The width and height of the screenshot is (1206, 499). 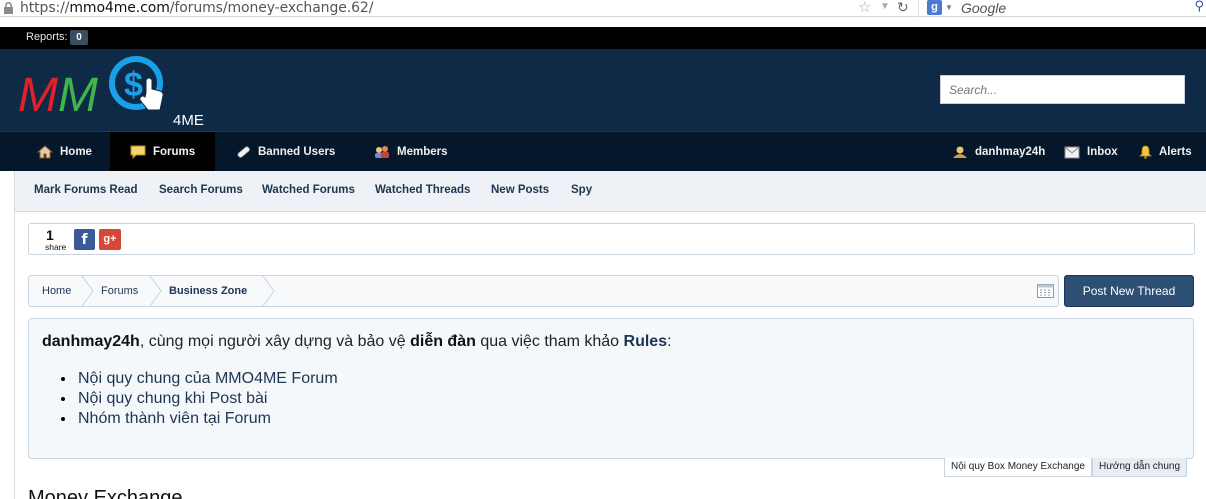 I want to click on house-icon, so click(x=45, y=151).